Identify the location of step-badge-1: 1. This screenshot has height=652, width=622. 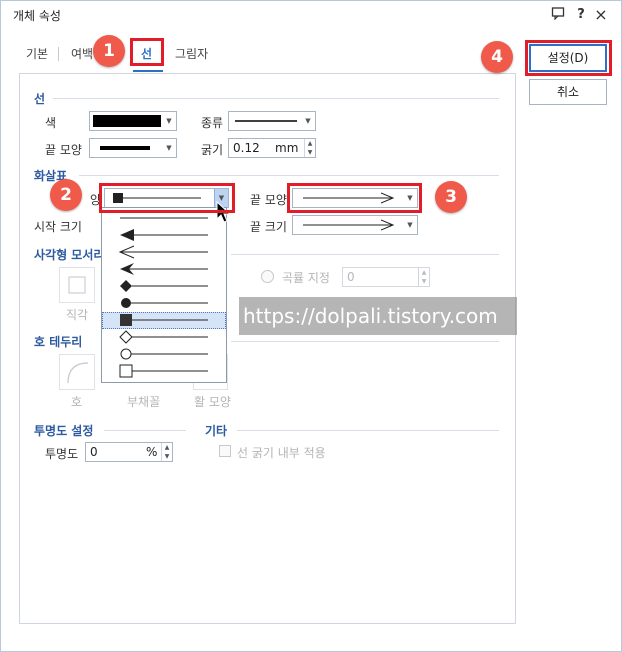
(109, 51).